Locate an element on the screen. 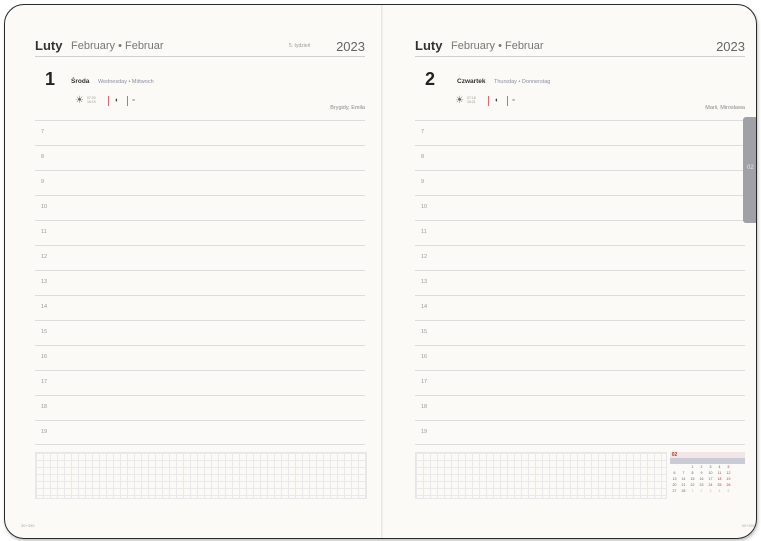 This screenshot has width=761, height=541. month-tab: 02 is located at coordinates (749, 170).